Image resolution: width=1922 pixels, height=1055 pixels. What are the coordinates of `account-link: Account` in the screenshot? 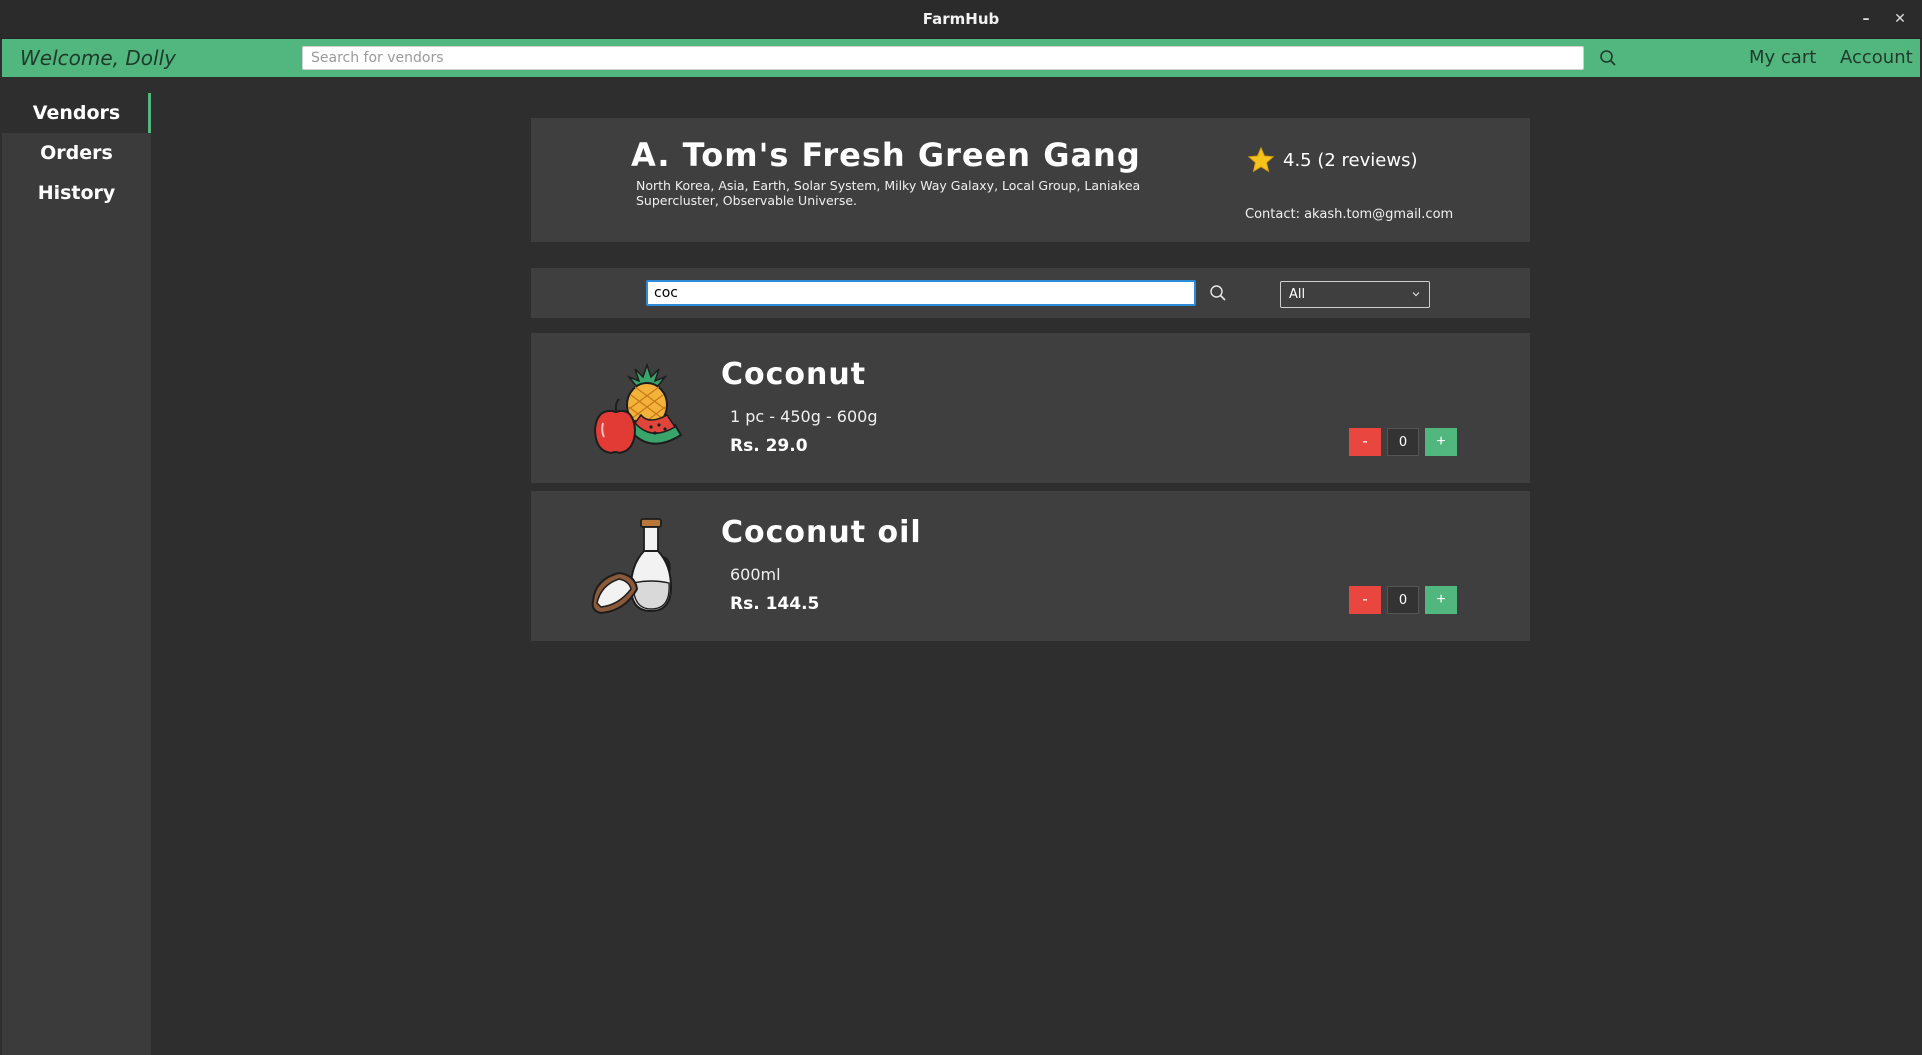 It's located at (1876, 57).